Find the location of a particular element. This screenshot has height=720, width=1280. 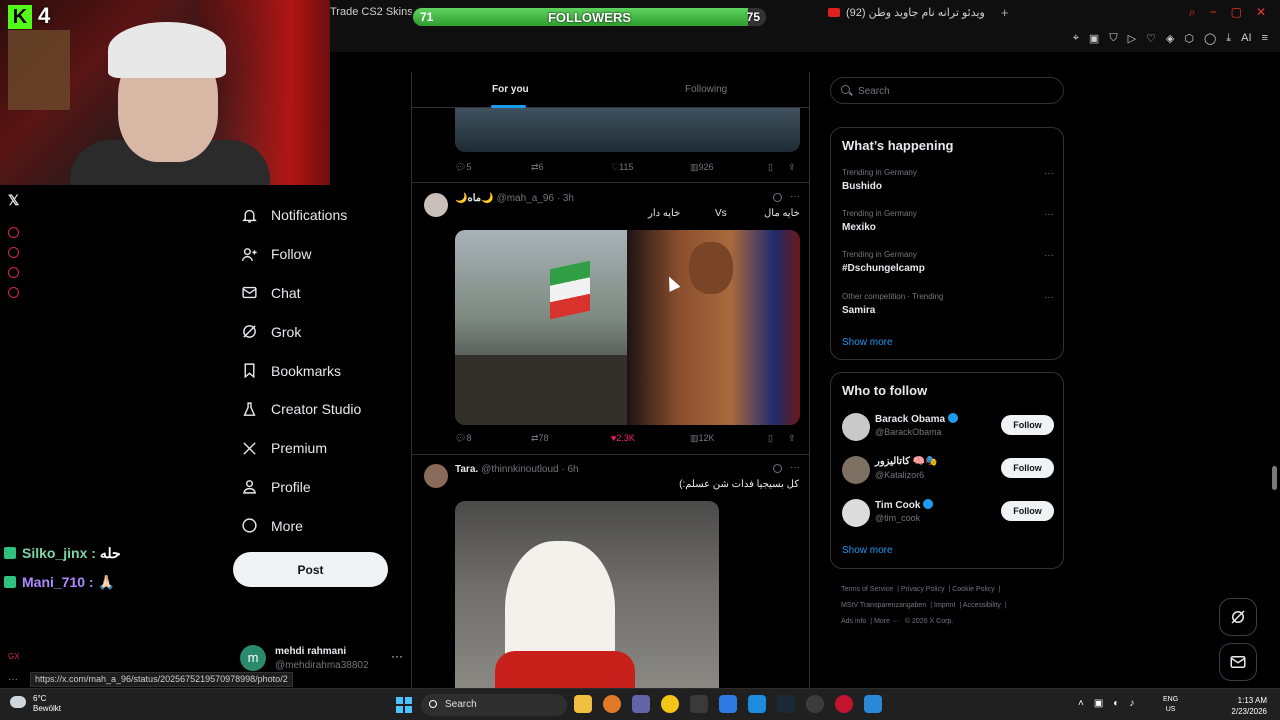

footer-link: Imprint is located at coordinates (944, 605).